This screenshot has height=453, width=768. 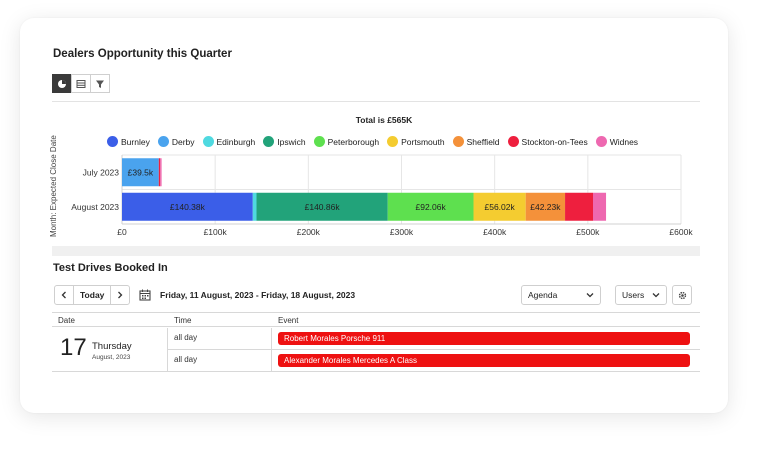 I want to click on chevron-right-icon, so click(x=120, y=295).